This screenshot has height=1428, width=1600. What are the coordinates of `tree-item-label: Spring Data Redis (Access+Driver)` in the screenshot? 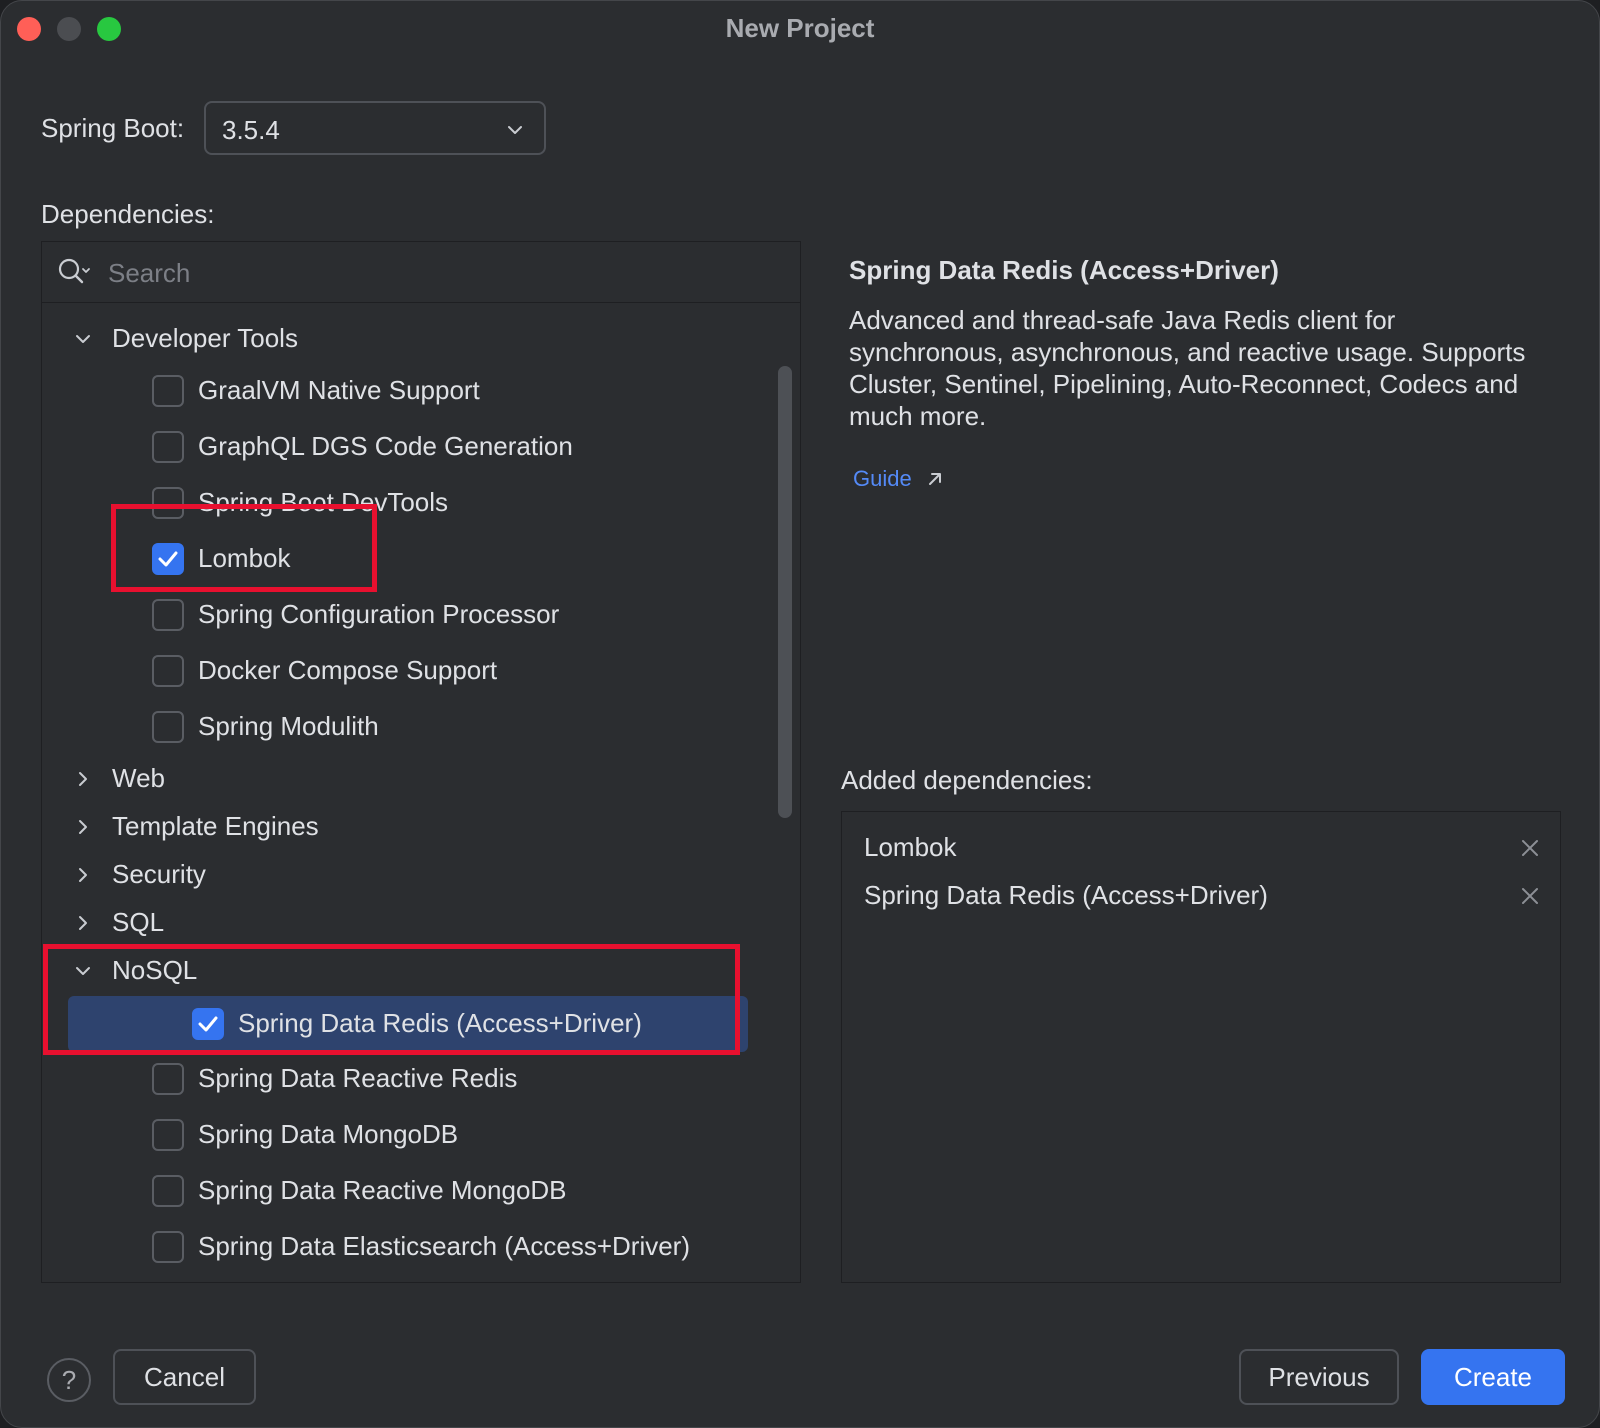 It's located at (440, 1023).